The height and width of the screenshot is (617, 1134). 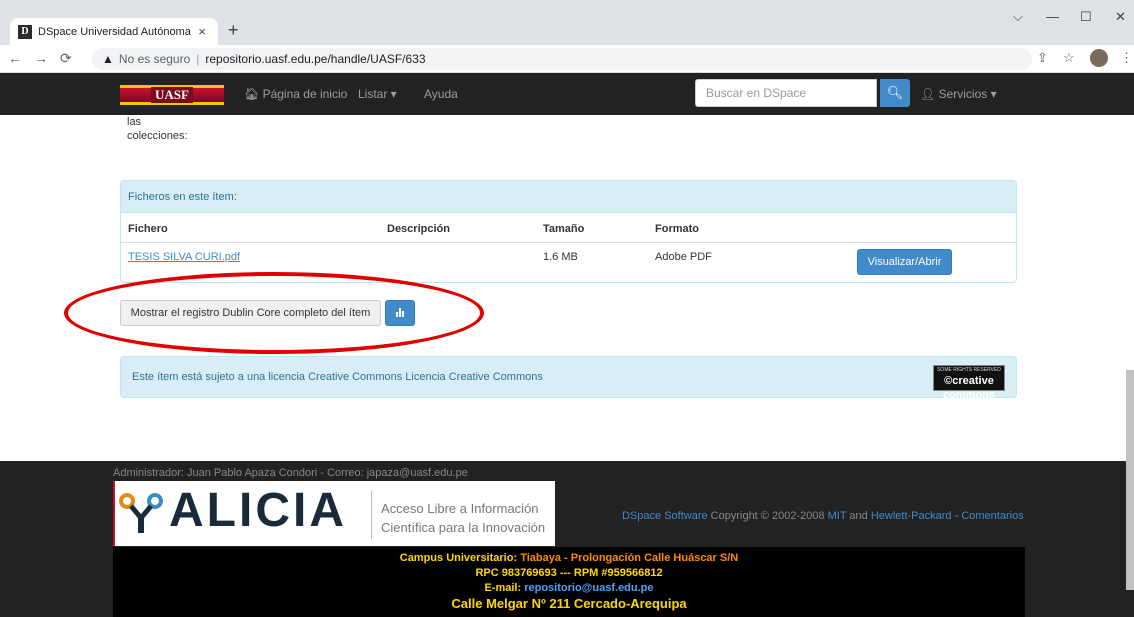 I want to click on collections-line-2: colecciones:, so click(x=157, y=136).